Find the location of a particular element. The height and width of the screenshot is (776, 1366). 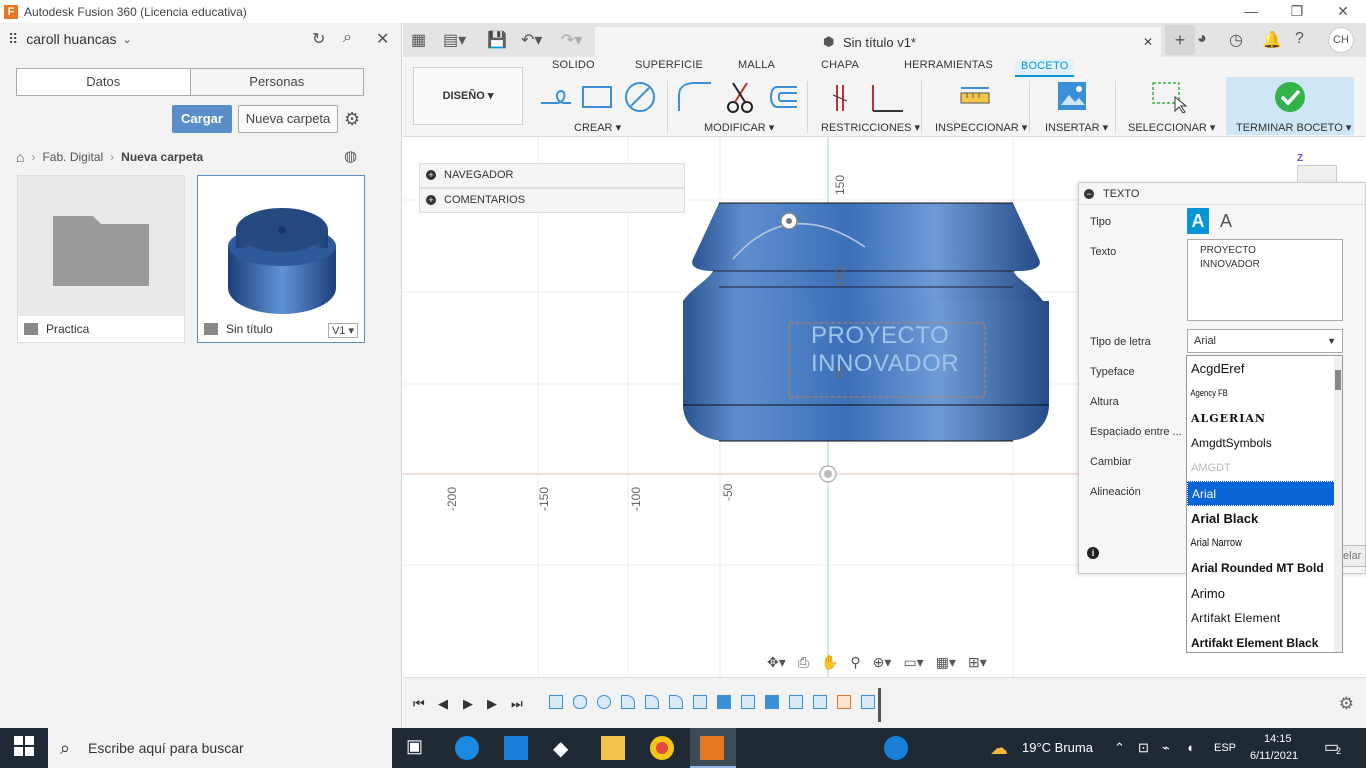

font-option: AMGDT is located at coordinates (1264, 468).